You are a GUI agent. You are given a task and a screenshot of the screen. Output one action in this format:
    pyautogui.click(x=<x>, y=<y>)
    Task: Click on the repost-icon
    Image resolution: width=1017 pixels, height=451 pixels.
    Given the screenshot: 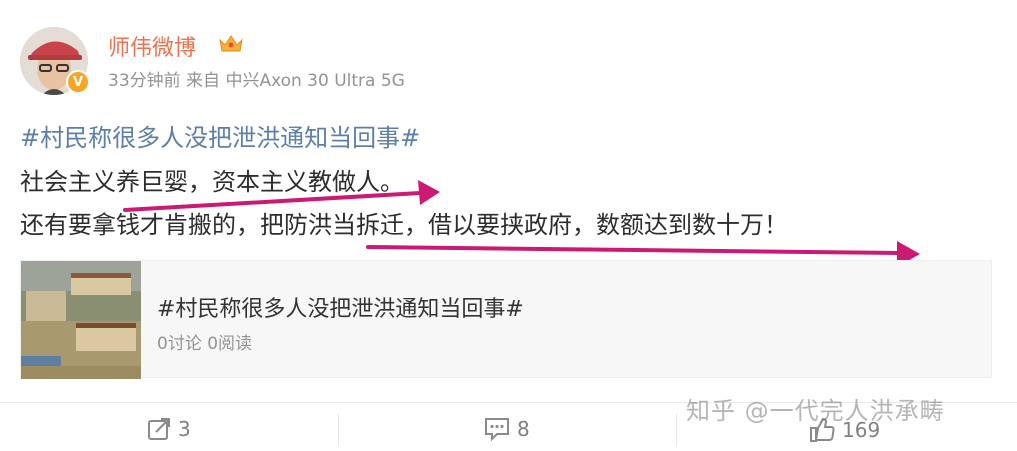 What is the action you would take?
    pyautogui.click(x=159, y=429)
    